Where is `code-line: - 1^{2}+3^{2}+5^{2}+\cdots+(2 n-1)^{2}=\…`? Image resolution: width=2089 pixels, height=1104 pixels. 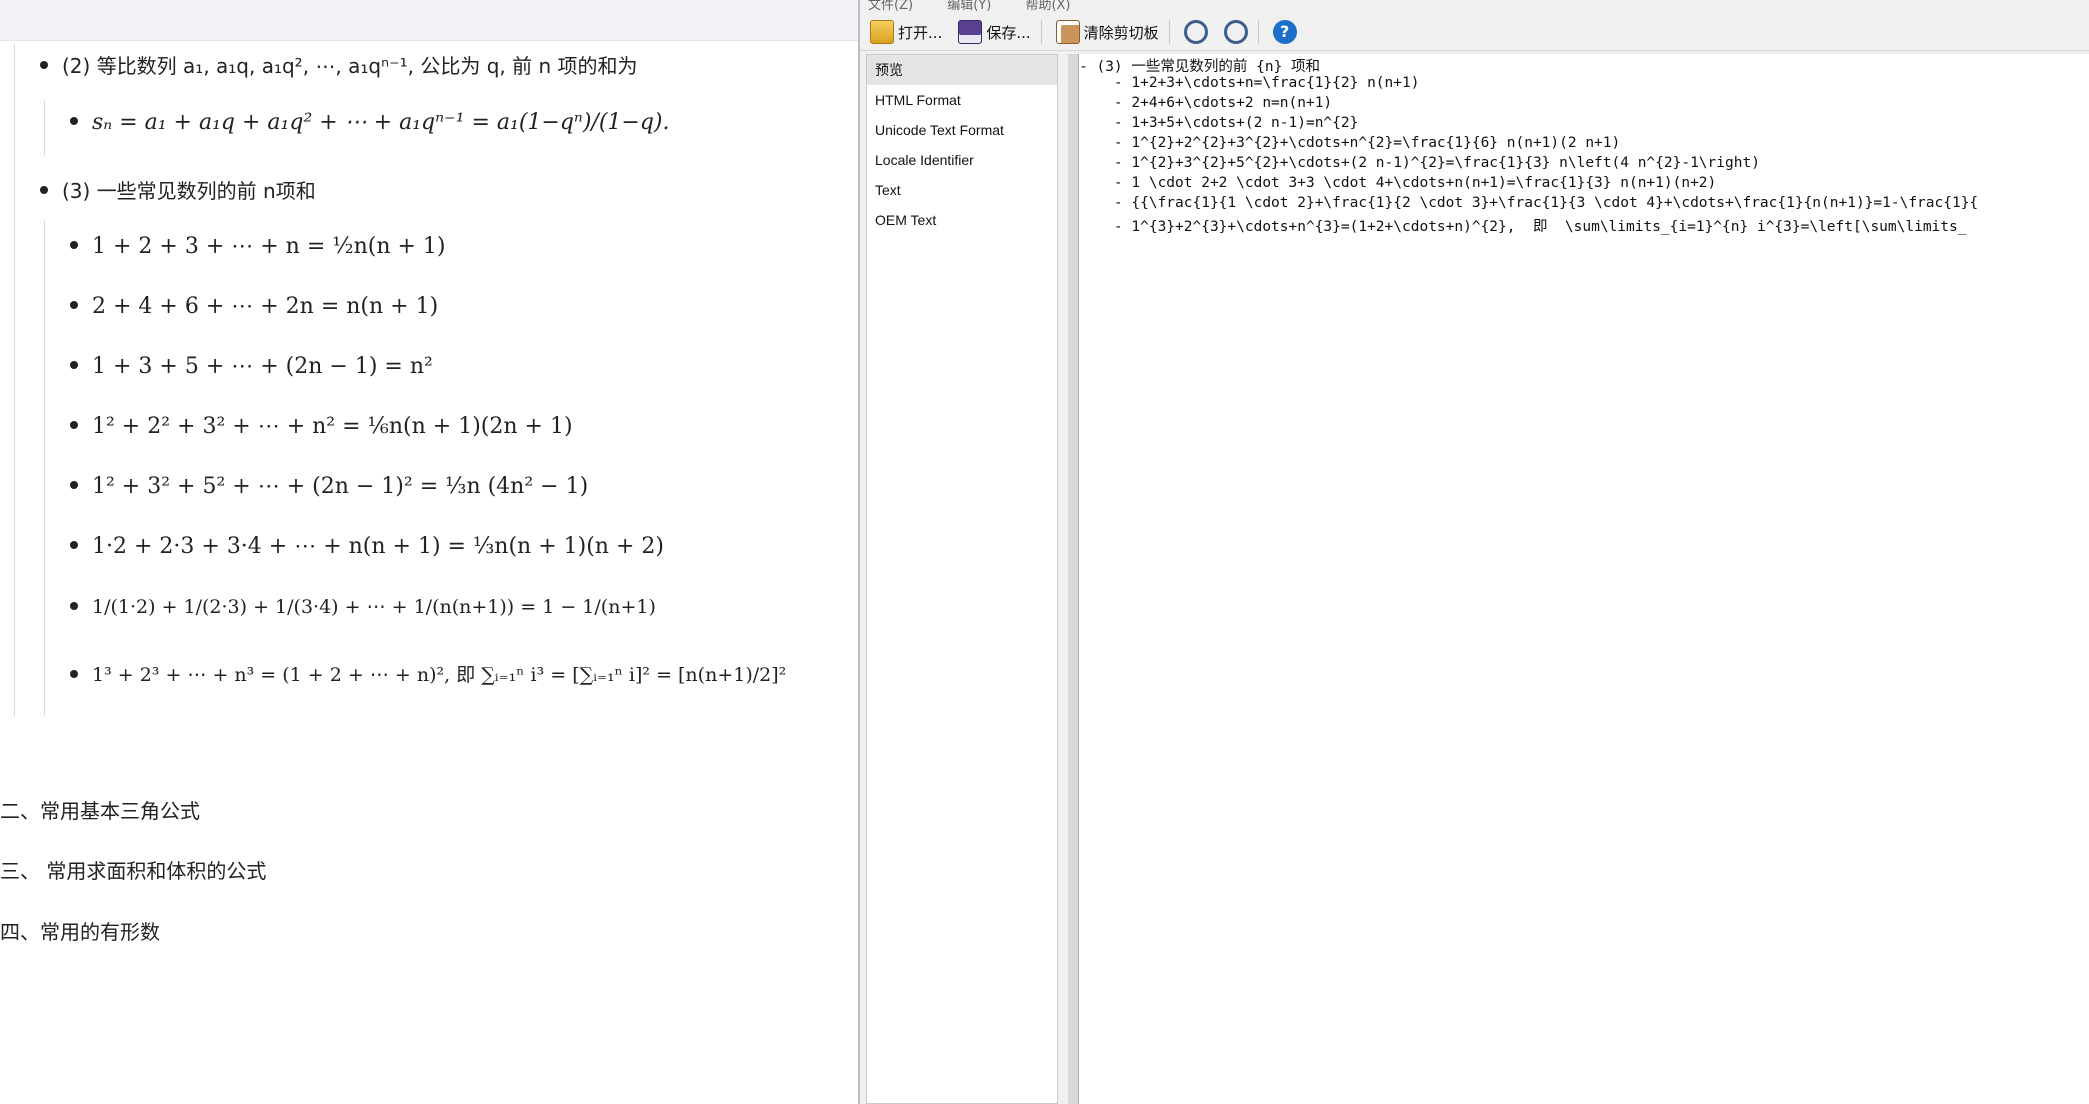
code-line: - 1^{2}+3^{2}+5^{2}+\cdots+(2 n-1)^{2}=\… is located at coordinates (1419, 163).